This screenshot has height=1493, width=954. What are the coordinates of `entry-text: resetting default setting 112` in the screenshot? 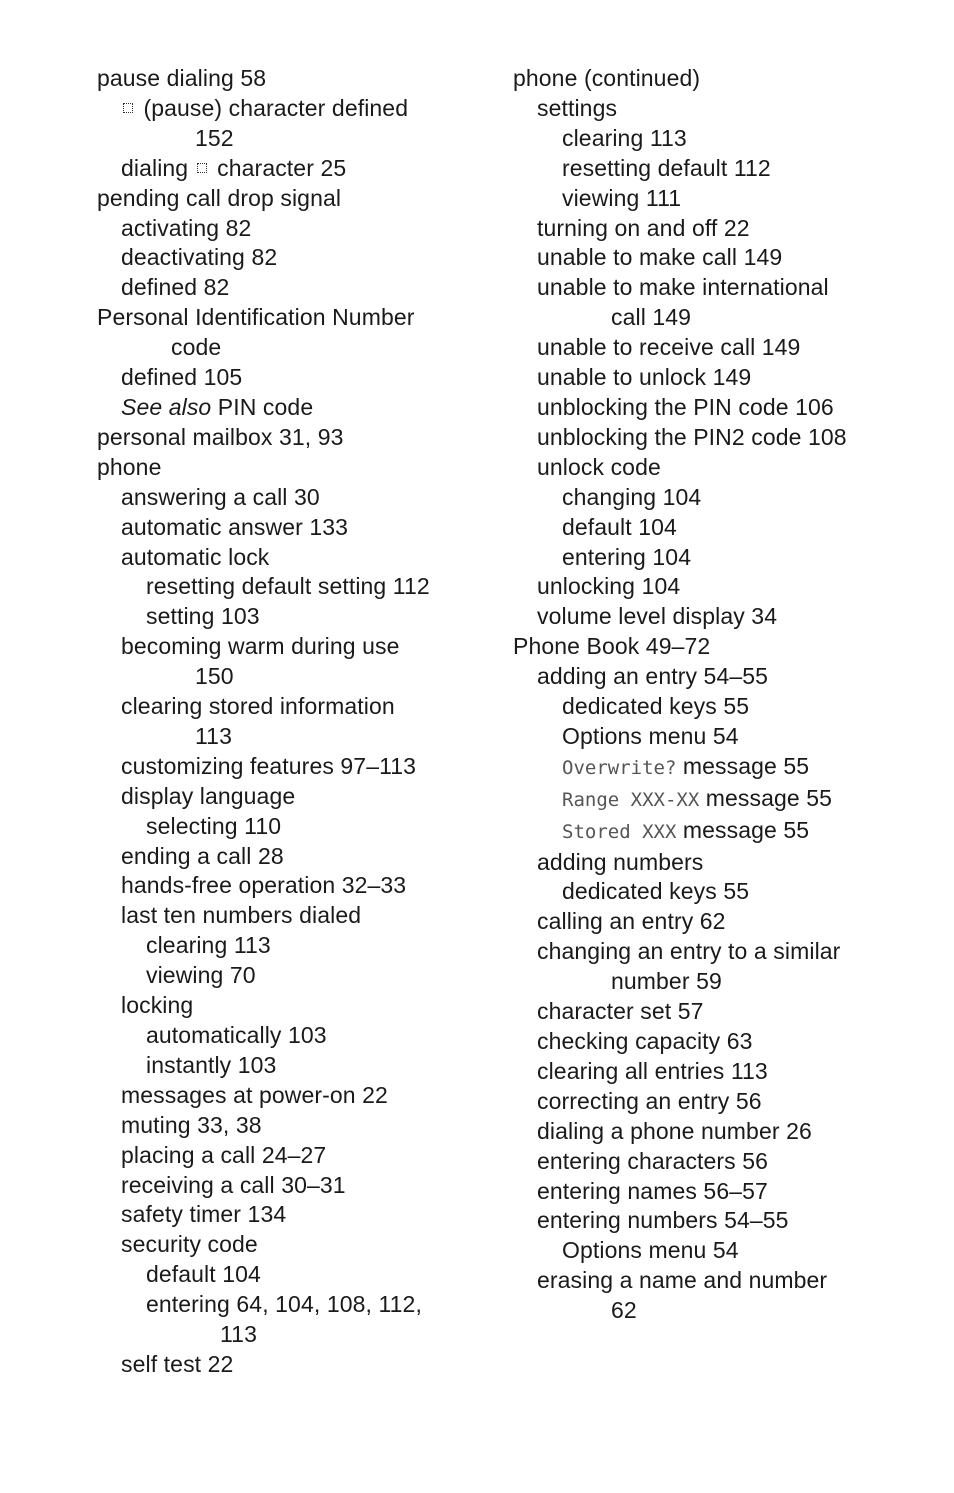 It's located at (288, 586).